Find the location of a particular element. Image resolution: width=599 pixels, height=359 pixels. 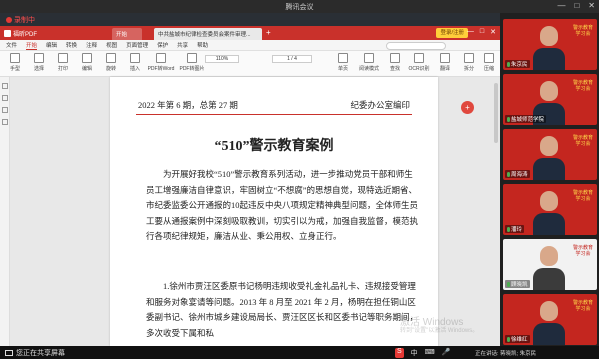

foxit-minimize-button: — is located at coordinates (470, 32).